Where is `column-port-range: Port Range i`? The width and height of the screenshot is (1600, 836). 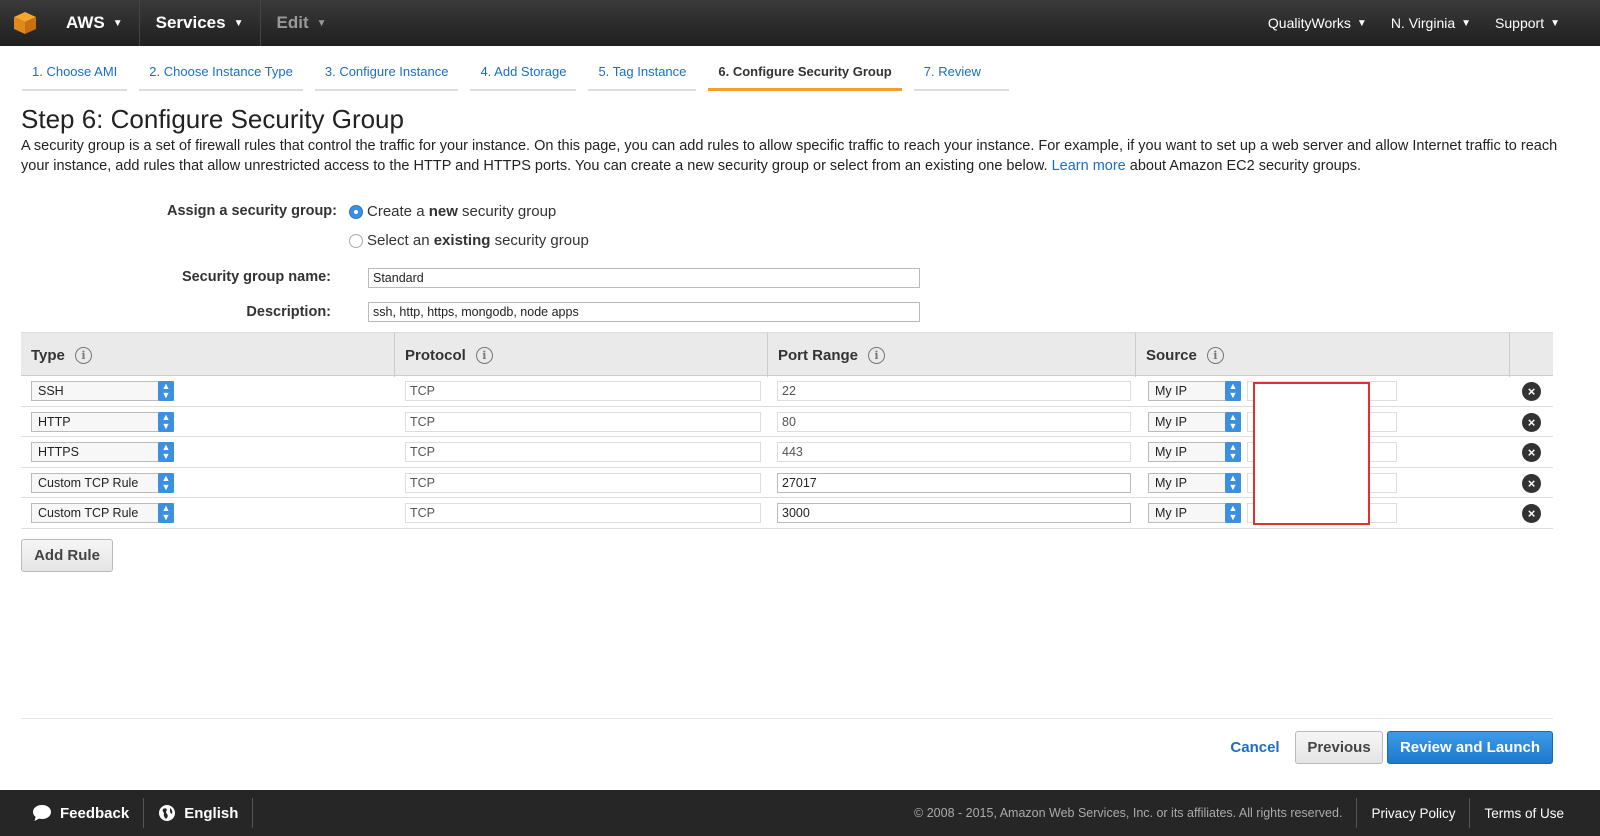 column-port-range: Port Range i is located at coordinates (951, 355).